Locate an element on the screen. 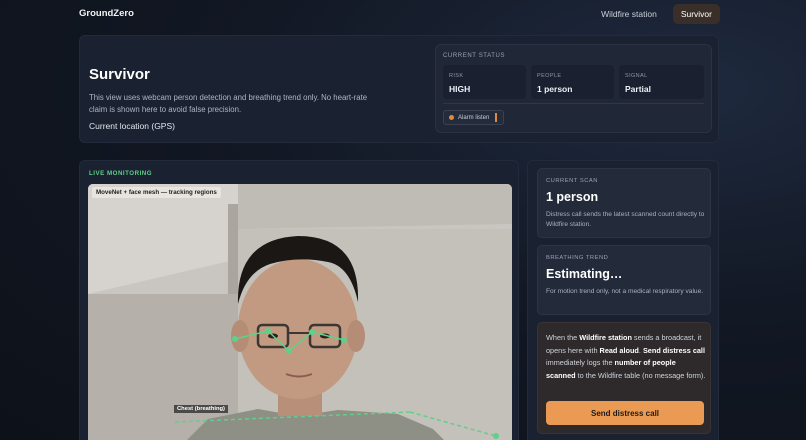 The width and height of the screenshot is (806, 440). alarm-label: Alarm listen is located at coordinates (474, 117).